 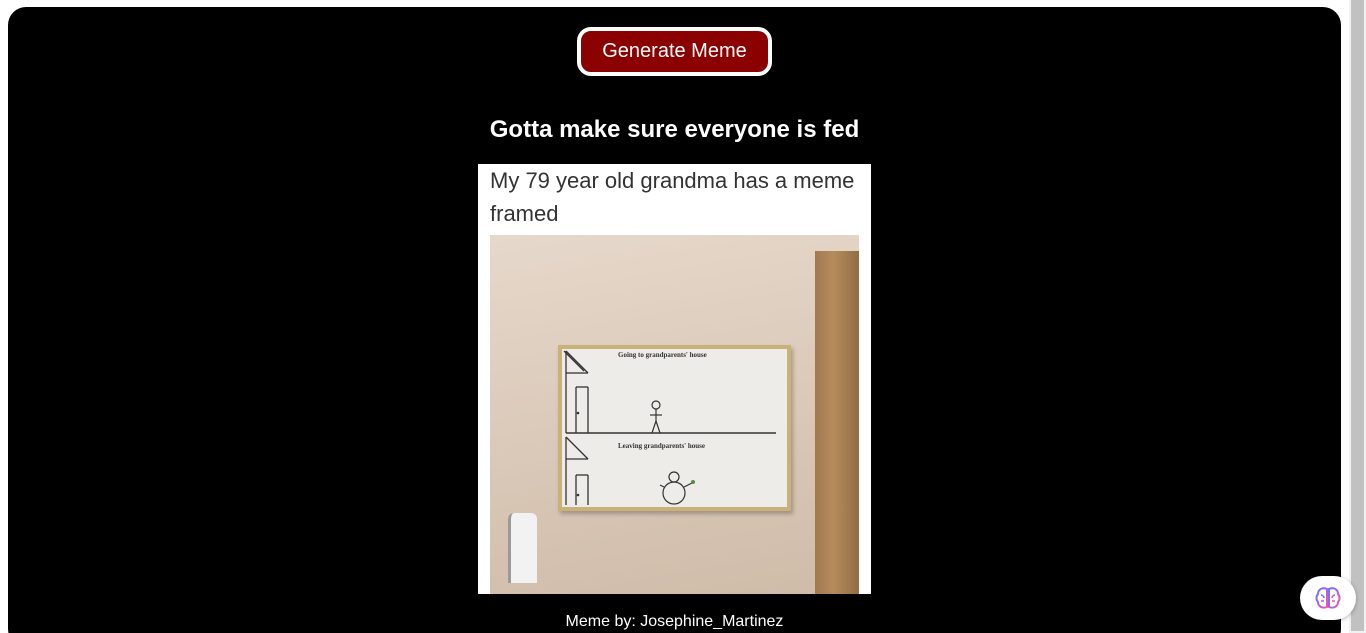 What do you see at coordinates (672, 197) in the screenshot?
I see `meme-image-caption: My 79 year old grandma has a meme framed` at bounding box center [672, 197].